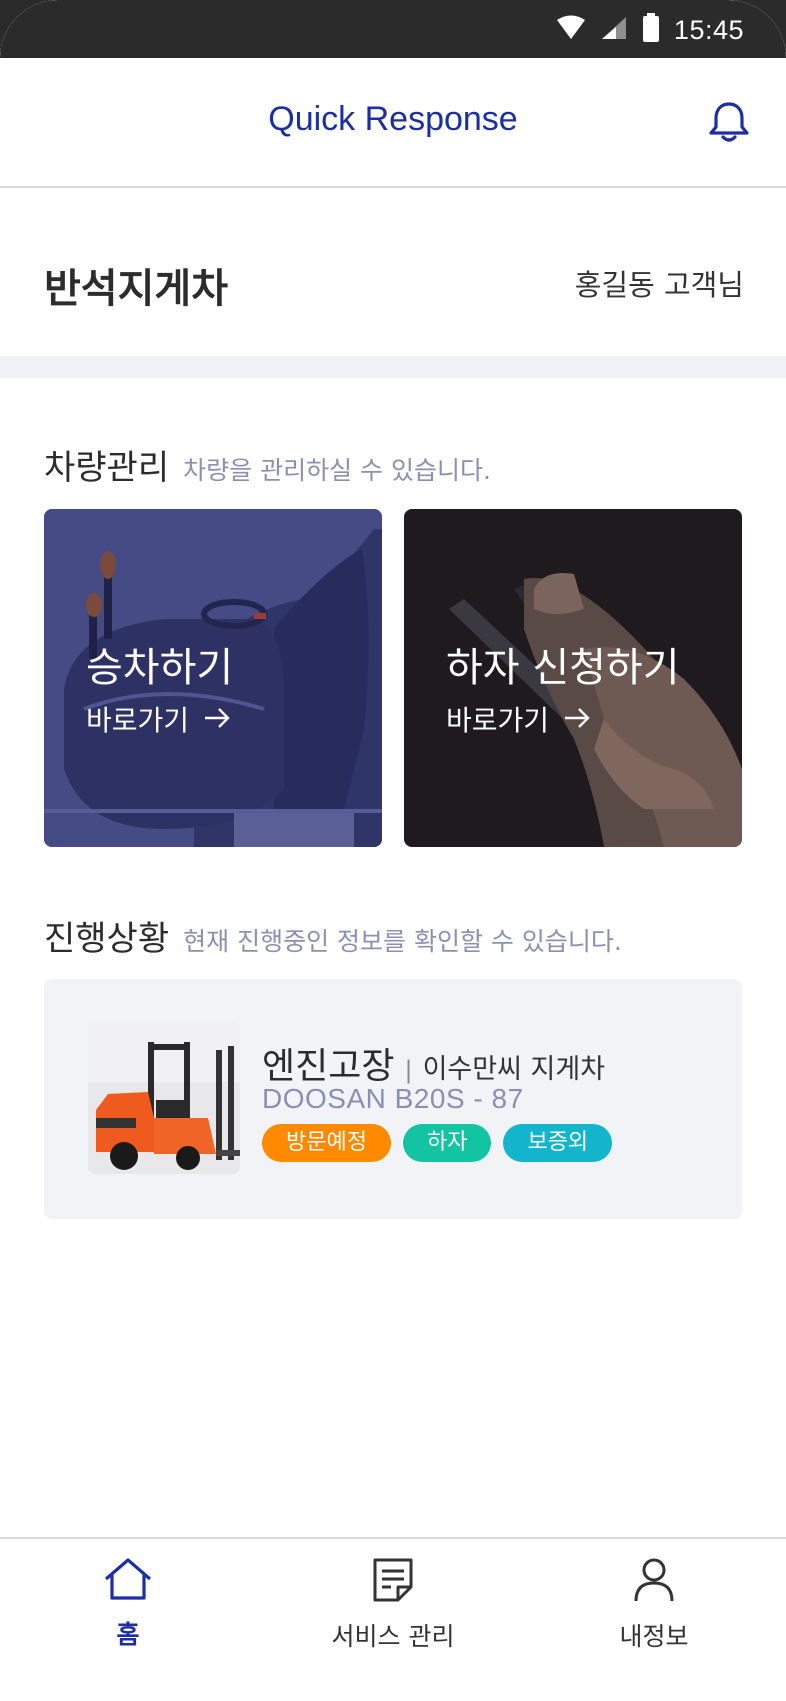  I want to click on status-badge-visit: 방문예정, so click(326, 1143).